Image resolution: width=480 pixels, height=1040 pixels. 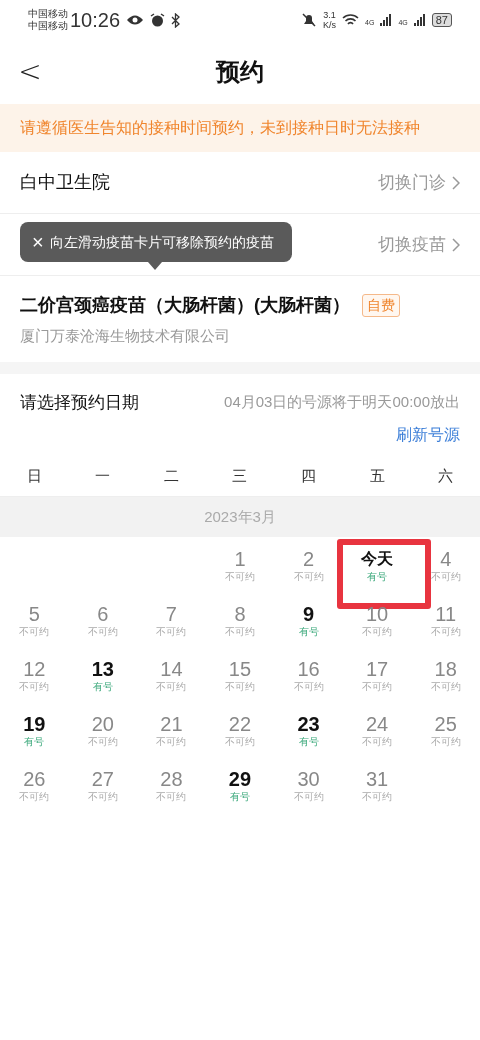 What do you see at coordinates (34, 779) in the screenshot?
I see `day-number: 26` at bounding box center [34, 779].